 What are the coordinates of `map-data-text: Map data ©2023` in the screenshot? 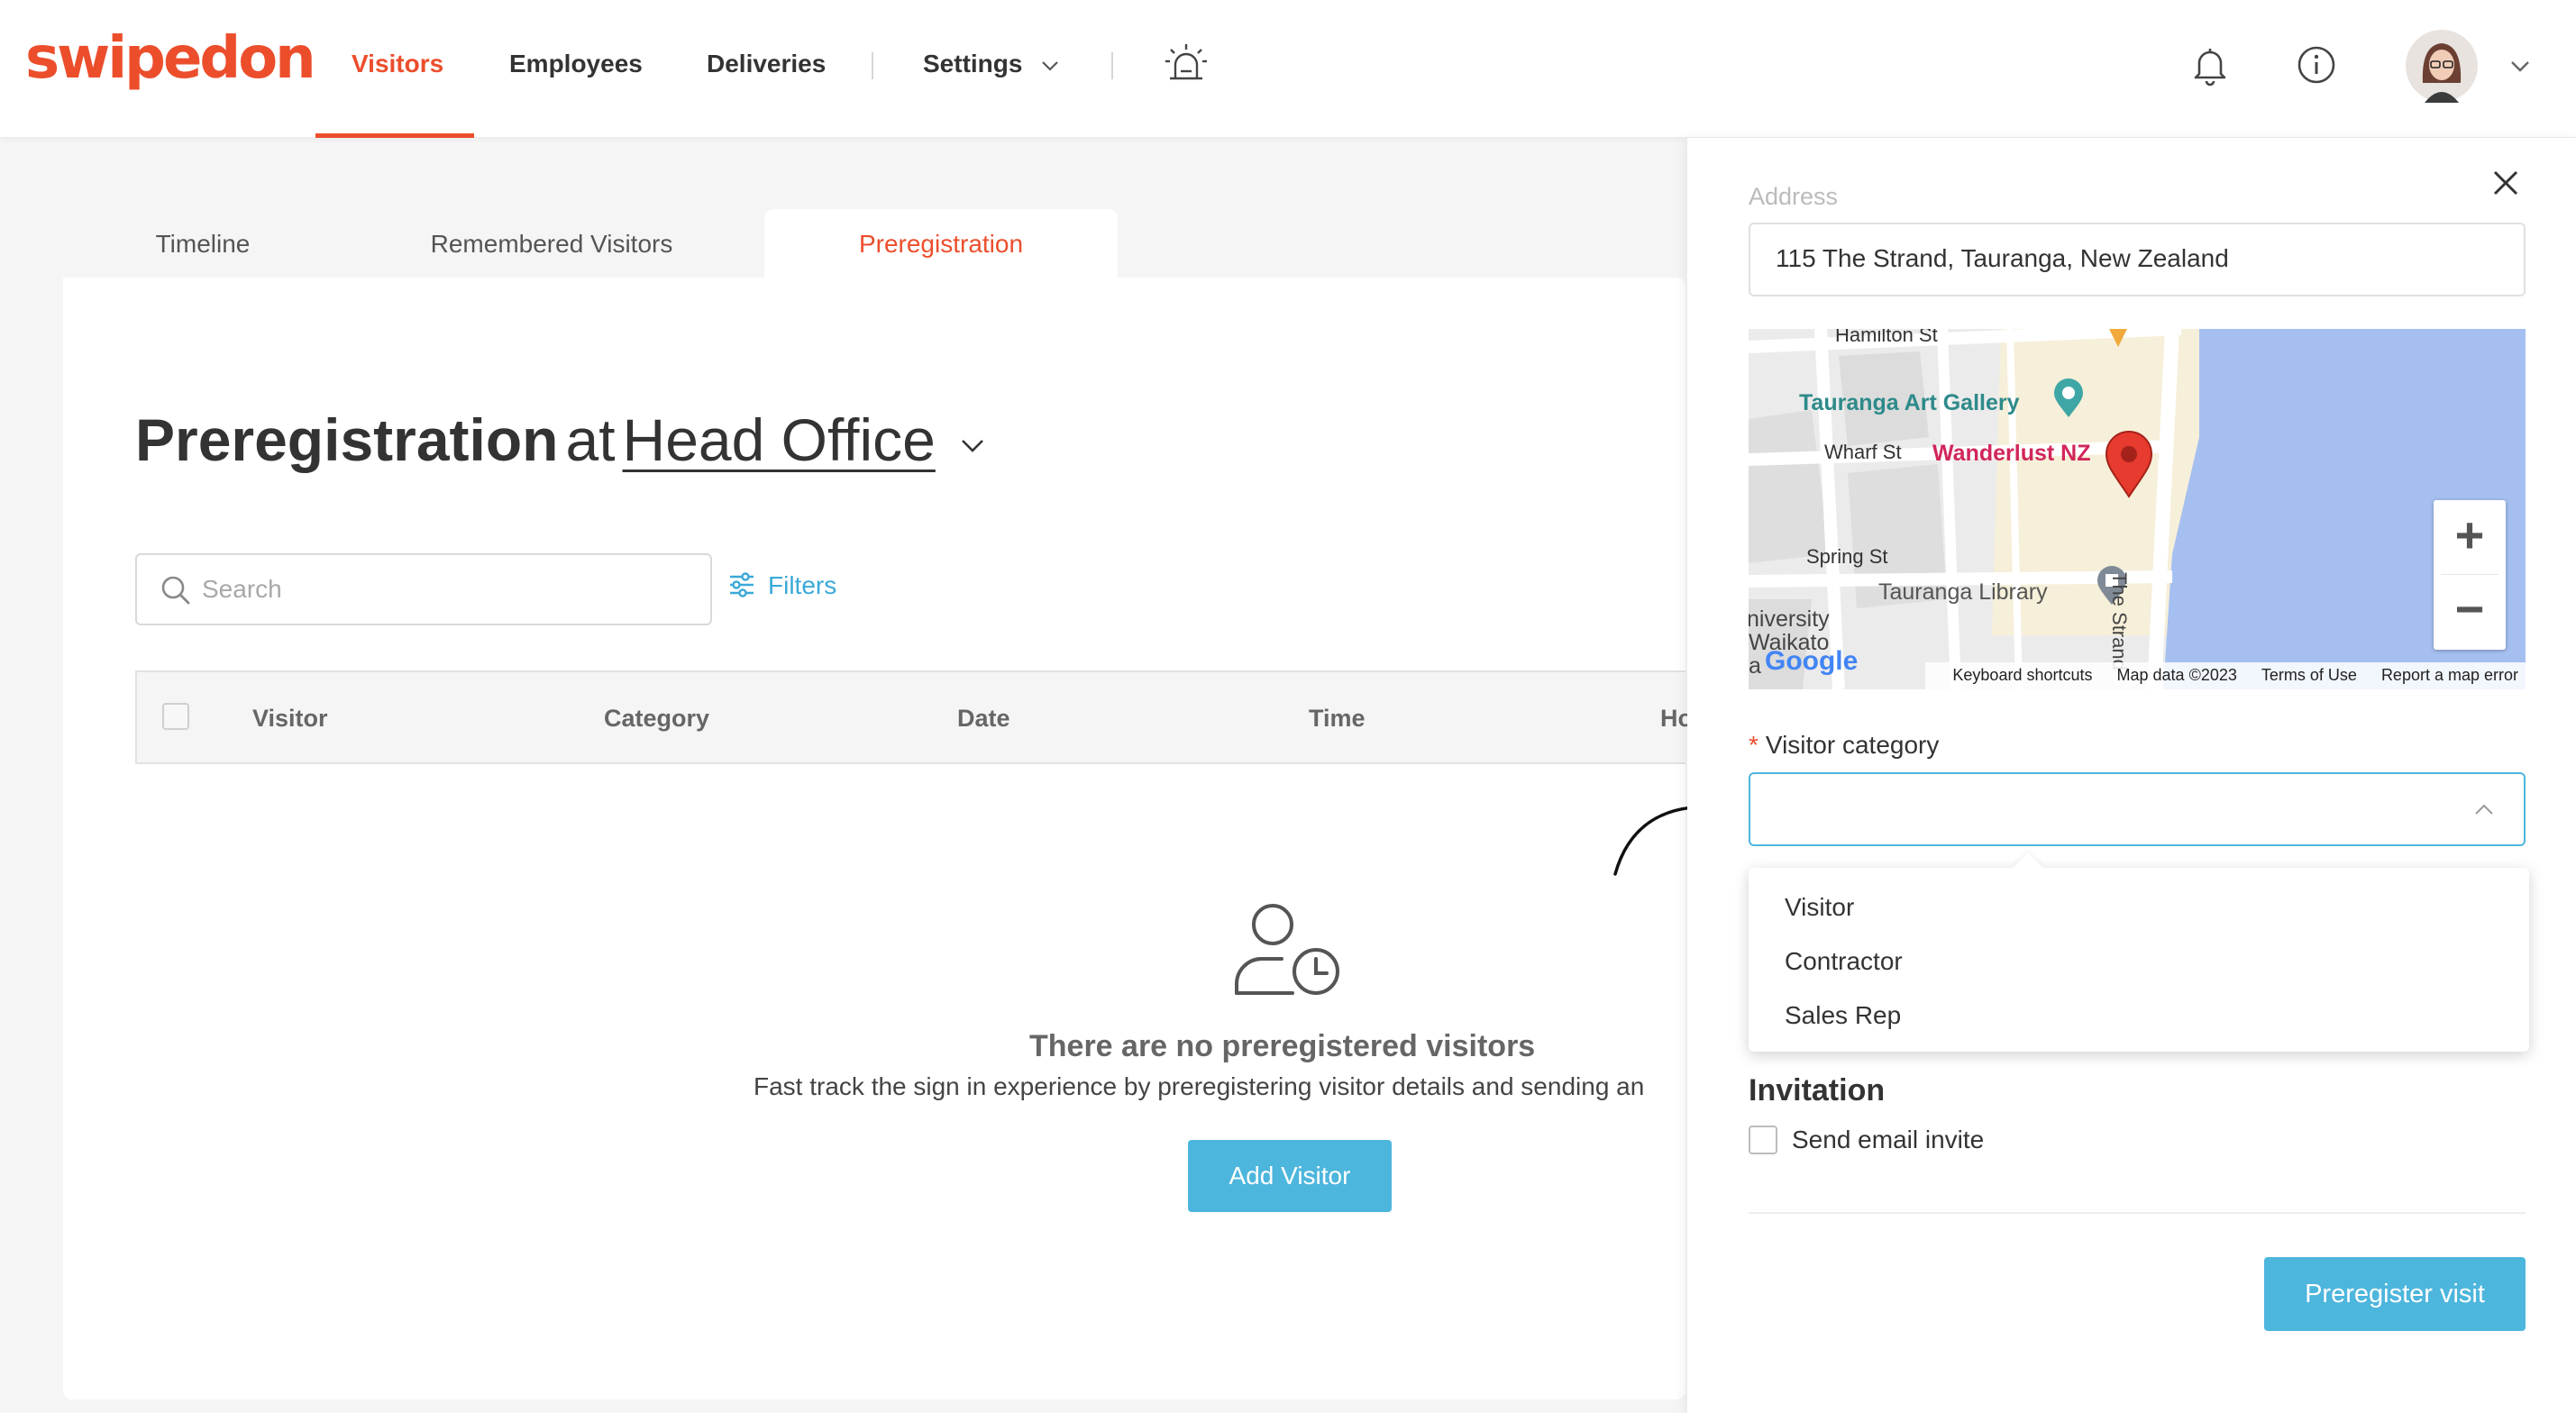 It's located at (2176, 675).